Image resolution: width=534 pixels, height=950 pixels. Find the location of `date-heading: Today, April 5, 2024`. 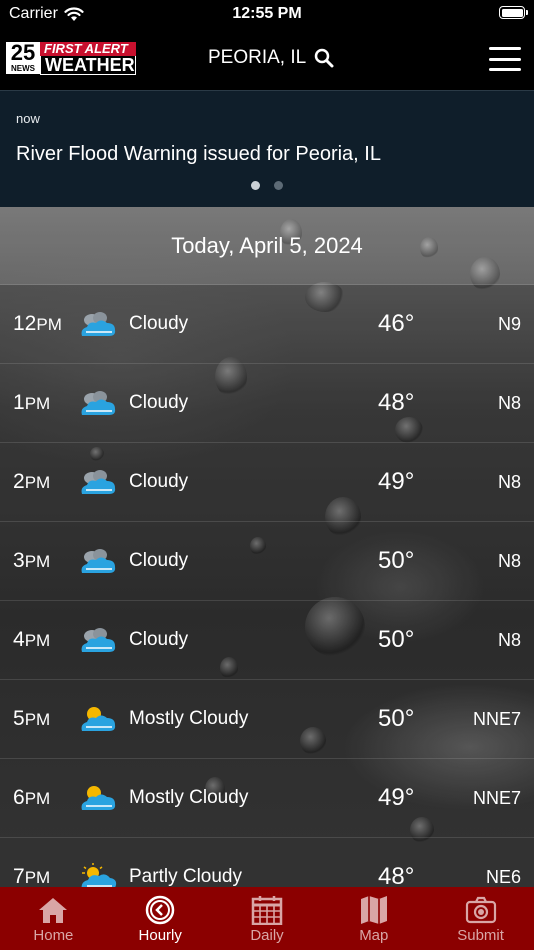

date-heading: Today, April 5, 2024 is located at coordinates (267, 246).